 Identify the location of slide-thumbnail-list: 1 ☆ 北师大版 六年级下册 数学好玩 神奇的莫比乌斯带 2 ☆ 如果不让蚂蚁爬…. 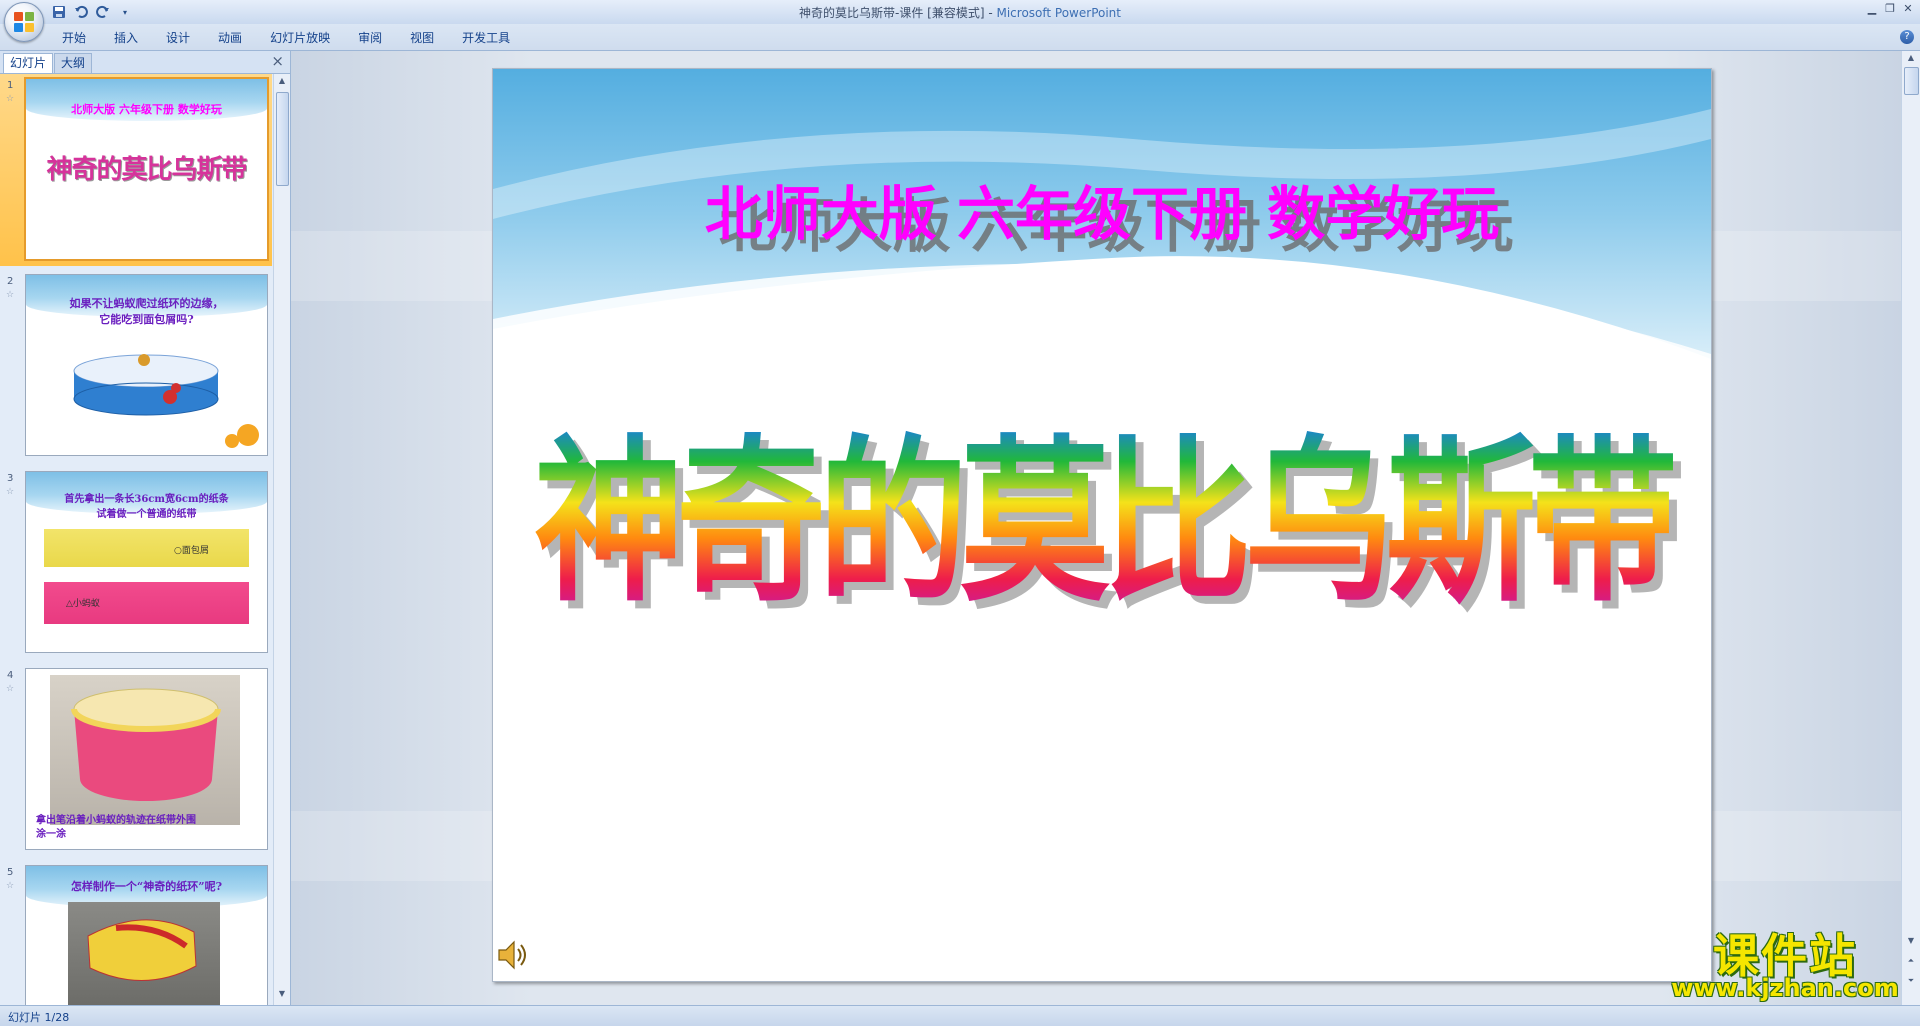
(136, 539).